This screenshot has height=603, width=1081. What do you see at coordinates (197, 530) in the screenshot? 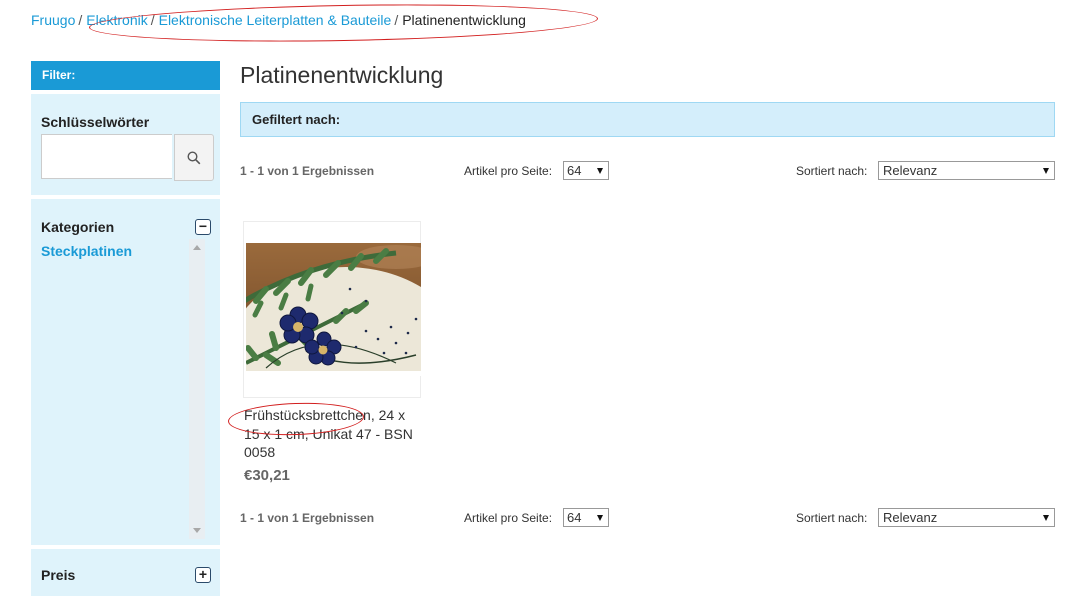
I see `scroll-down-arrow-icon` at bounding box center [197, 530].